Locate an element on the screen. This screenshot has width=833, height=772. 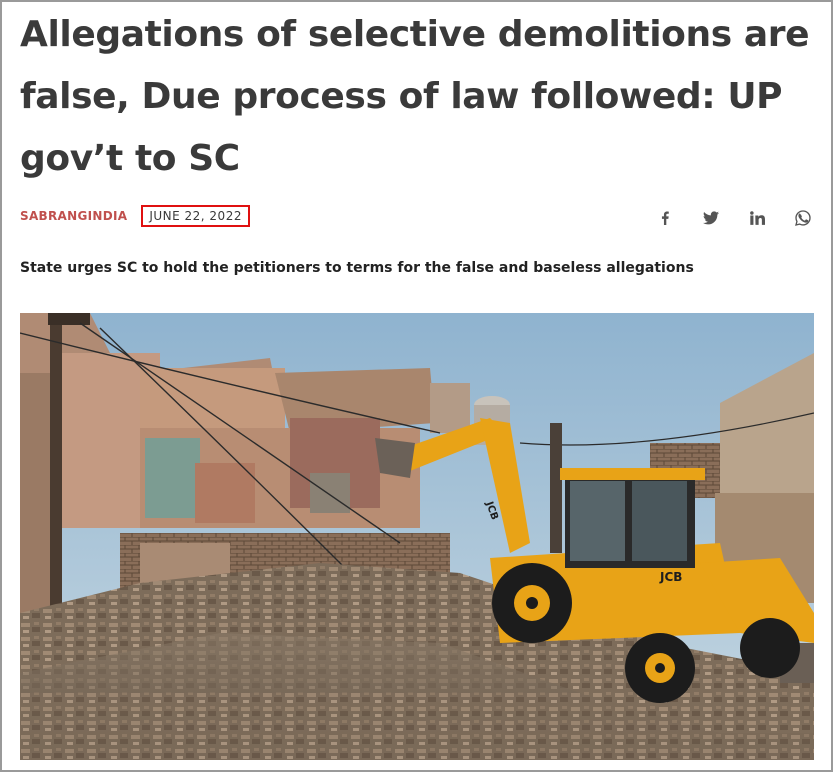
share-facebook-button is located at coordinates (665, 218).